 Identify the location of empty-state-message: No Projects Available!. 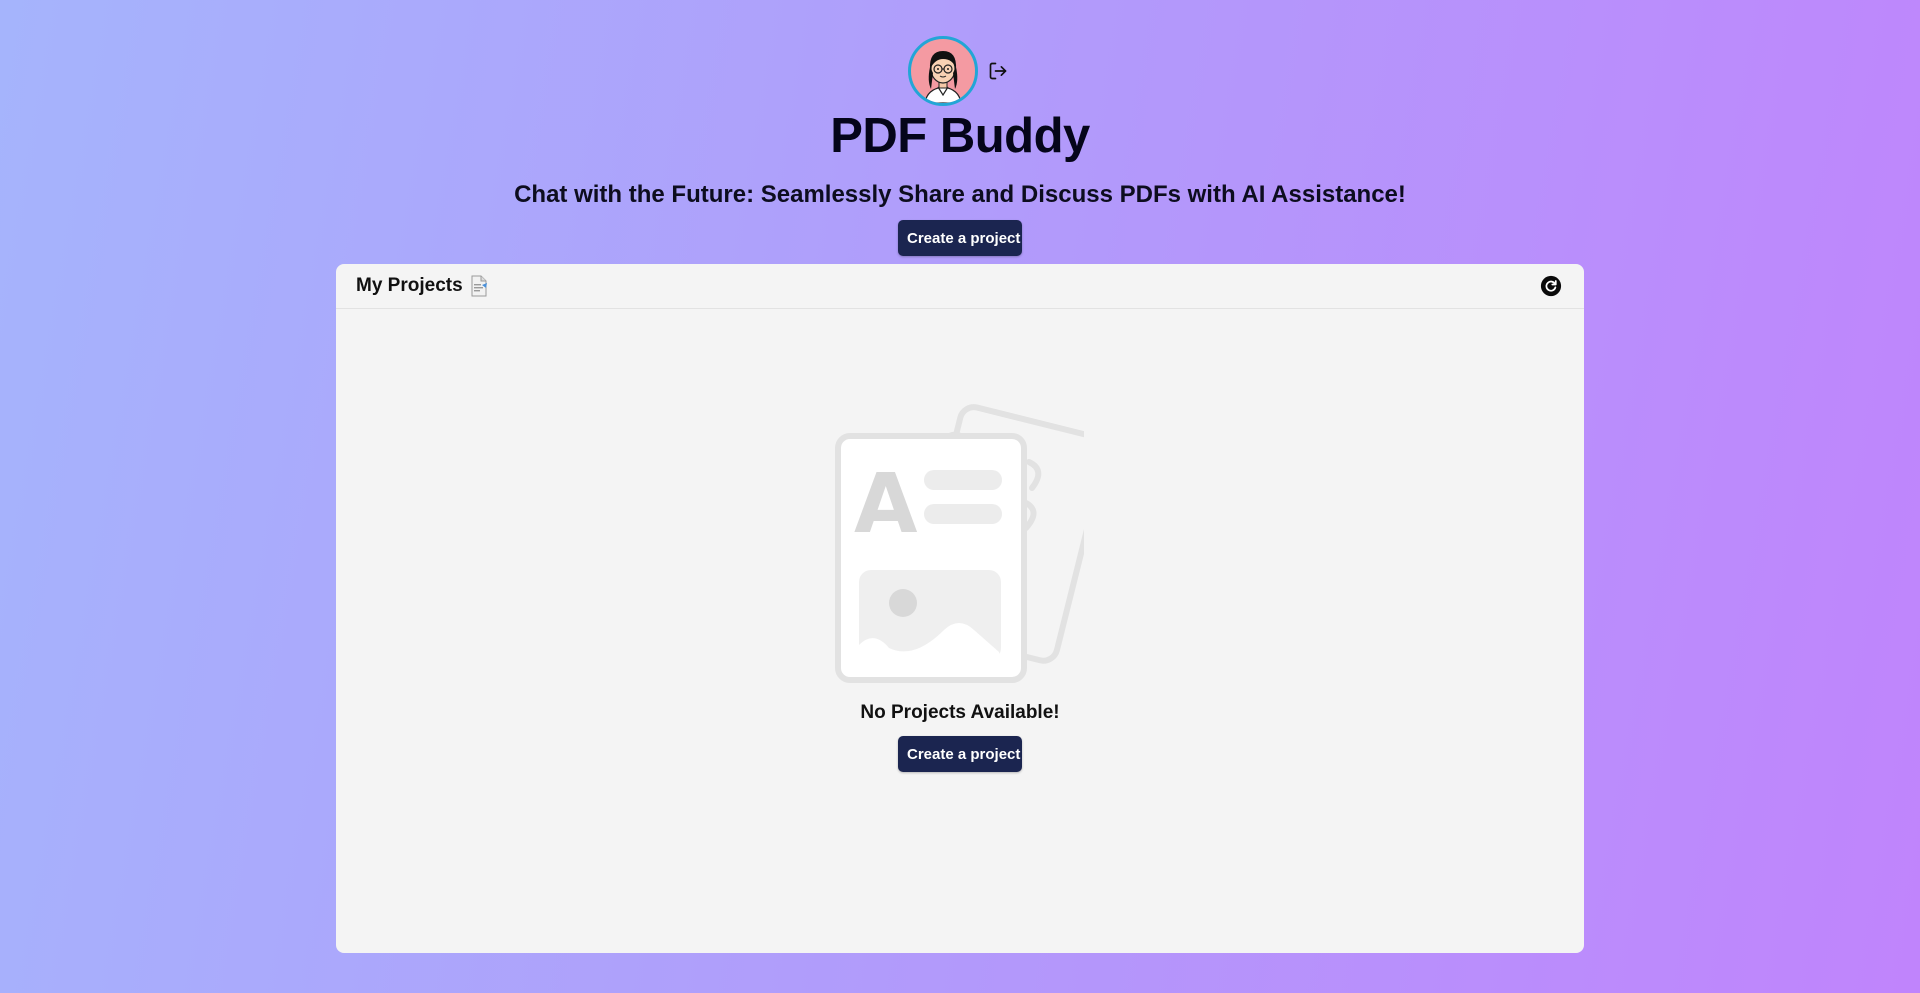
(960, 712).